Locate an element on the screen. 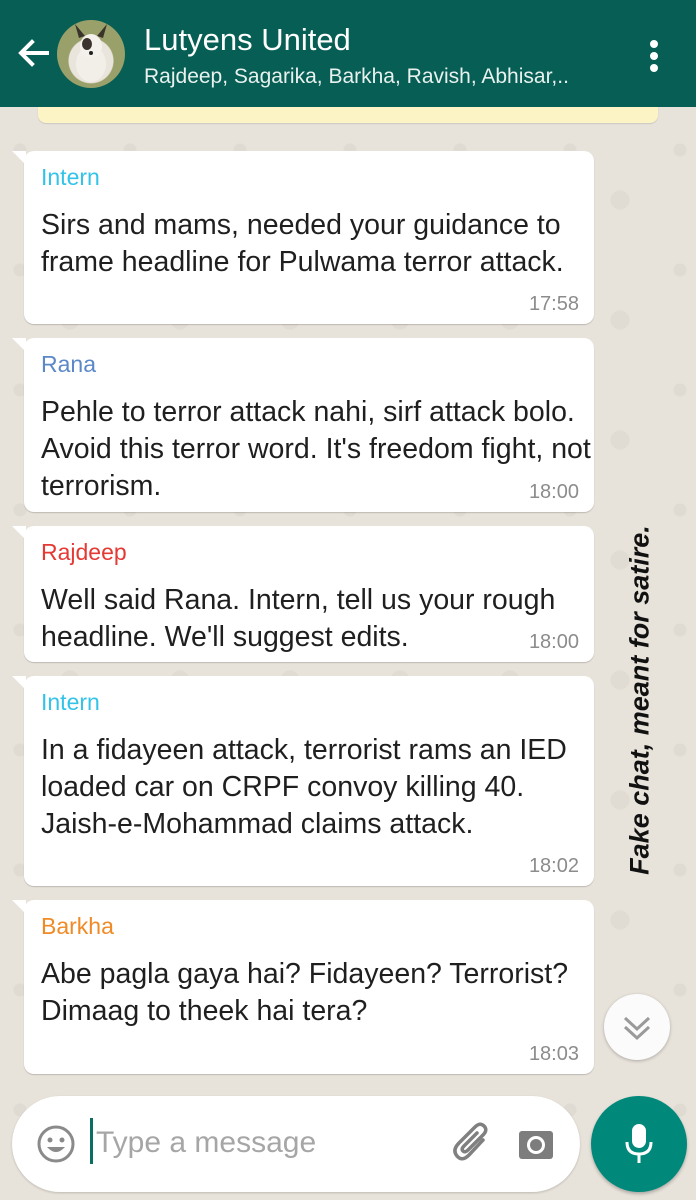 The image size is (696, 1200). paperclip-icon is located at coordinates (473, 1143).